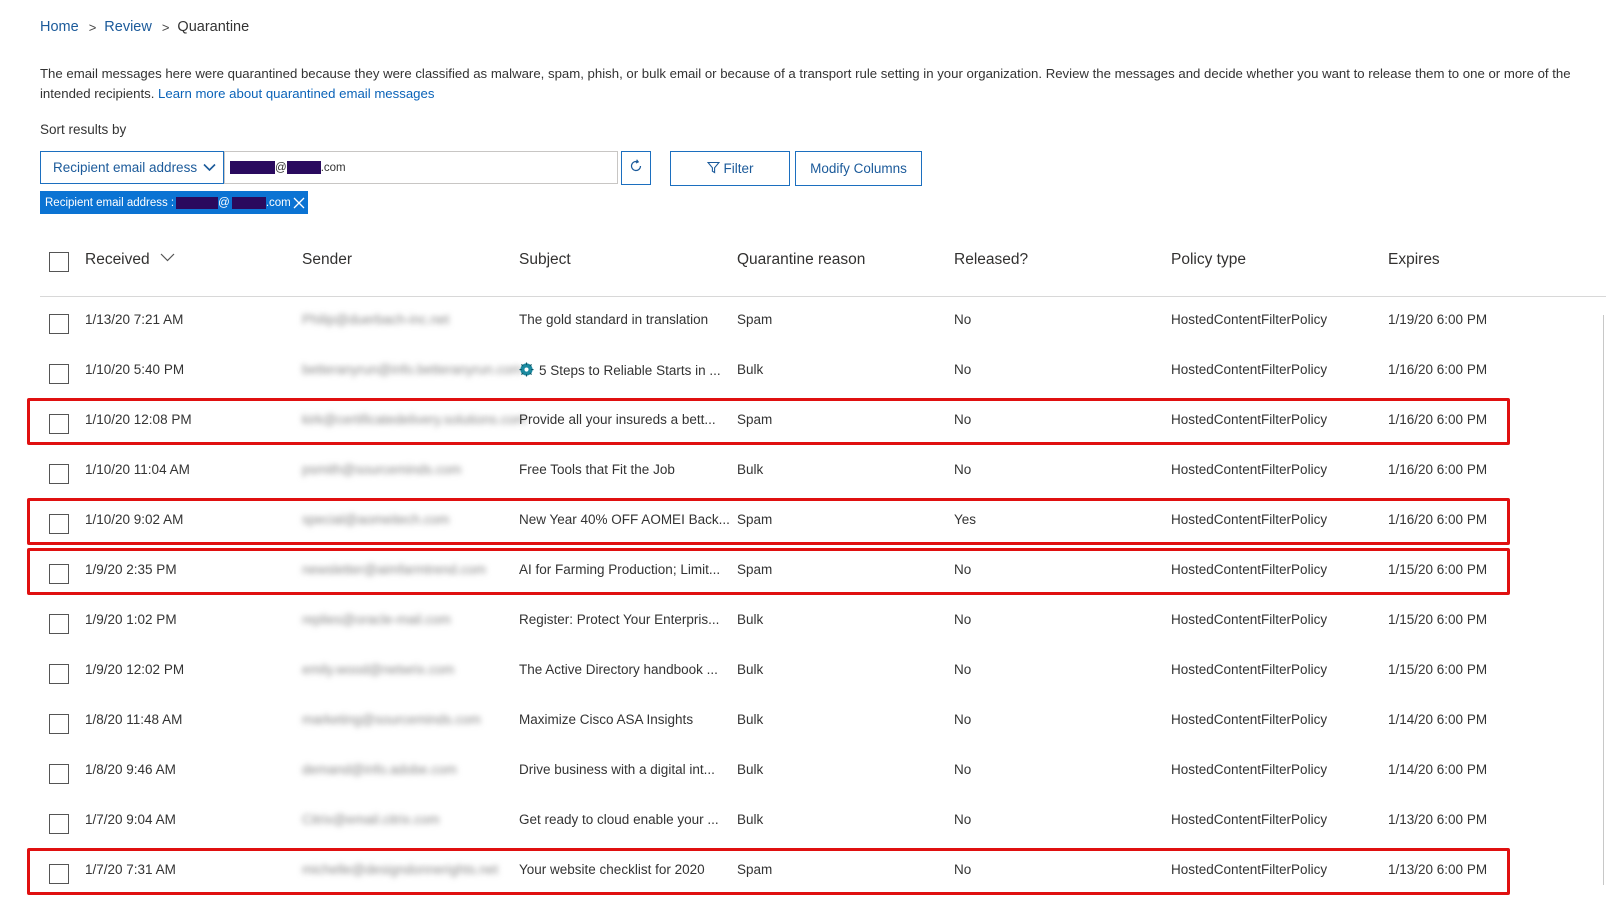 The width and height of the screenshot is (1606, 897). I want to click on refresh-icon, so click(636, 168).